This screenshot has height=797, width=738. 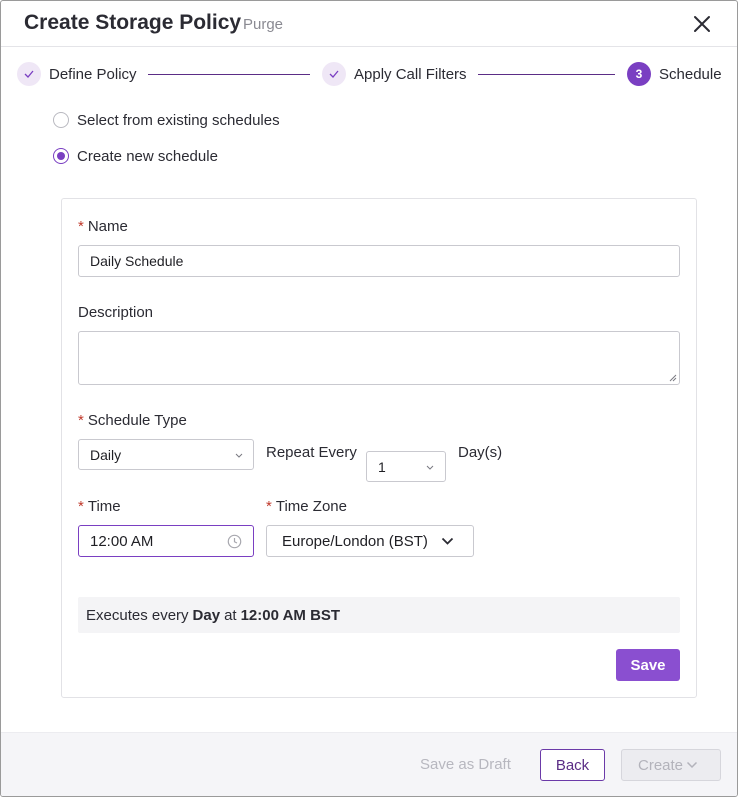 What do you see at coordinates (311, 452) in the screenshot?
I see `repeat-every-label: Repeat Every` at bounding box center [311, 452].